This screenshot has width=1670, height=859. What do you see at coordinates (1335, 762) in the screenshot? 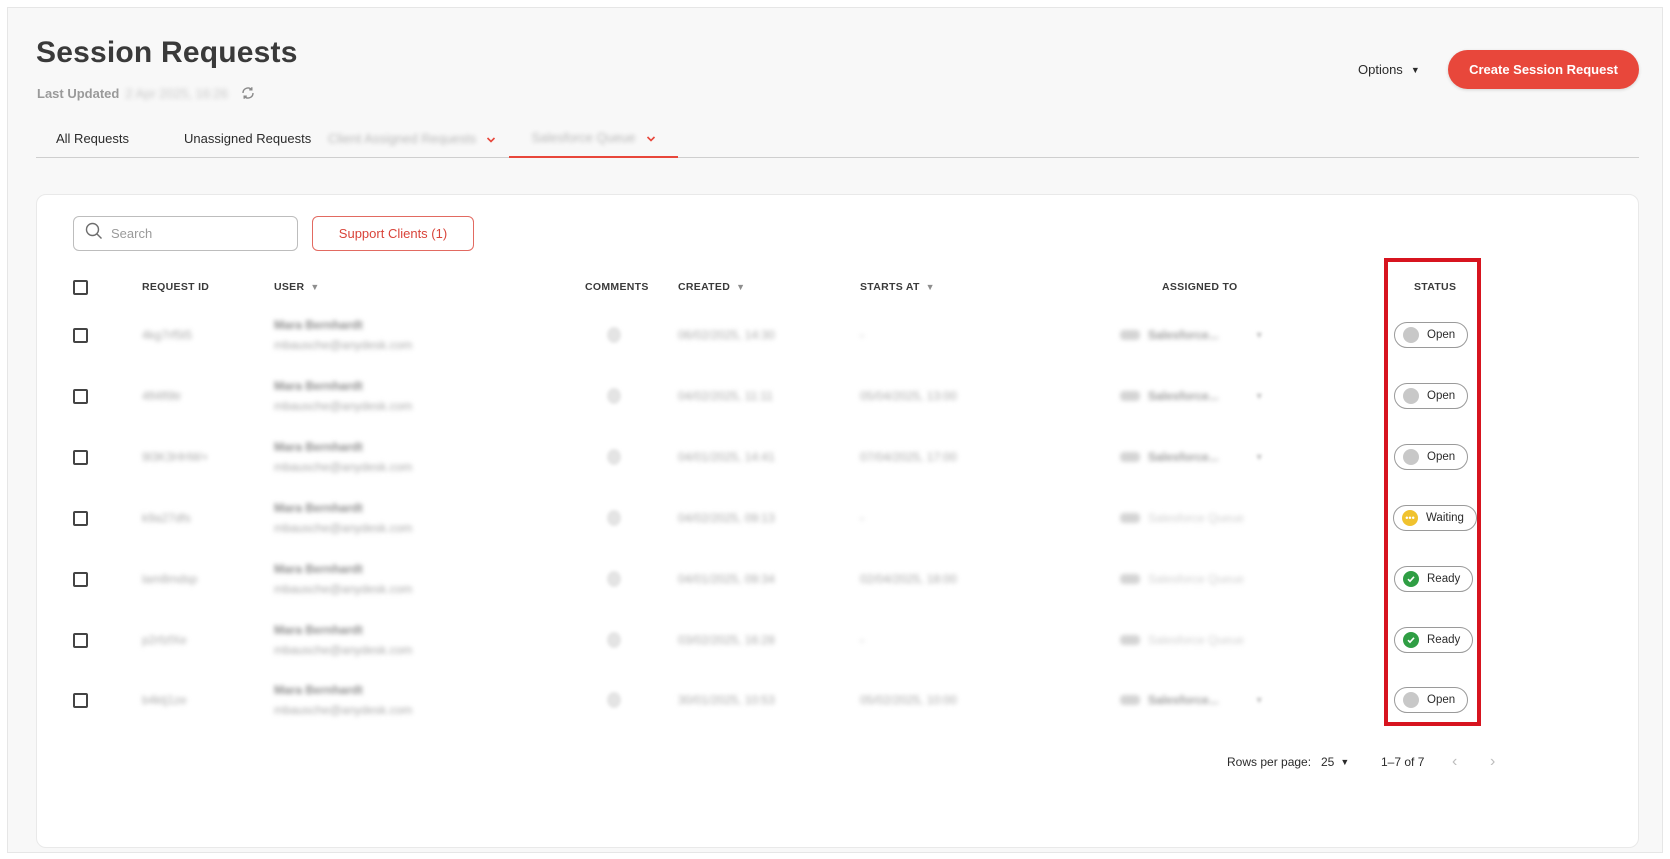
I see `rows-per-page-select: 25 ▼` at bounding box center [1335, 762].